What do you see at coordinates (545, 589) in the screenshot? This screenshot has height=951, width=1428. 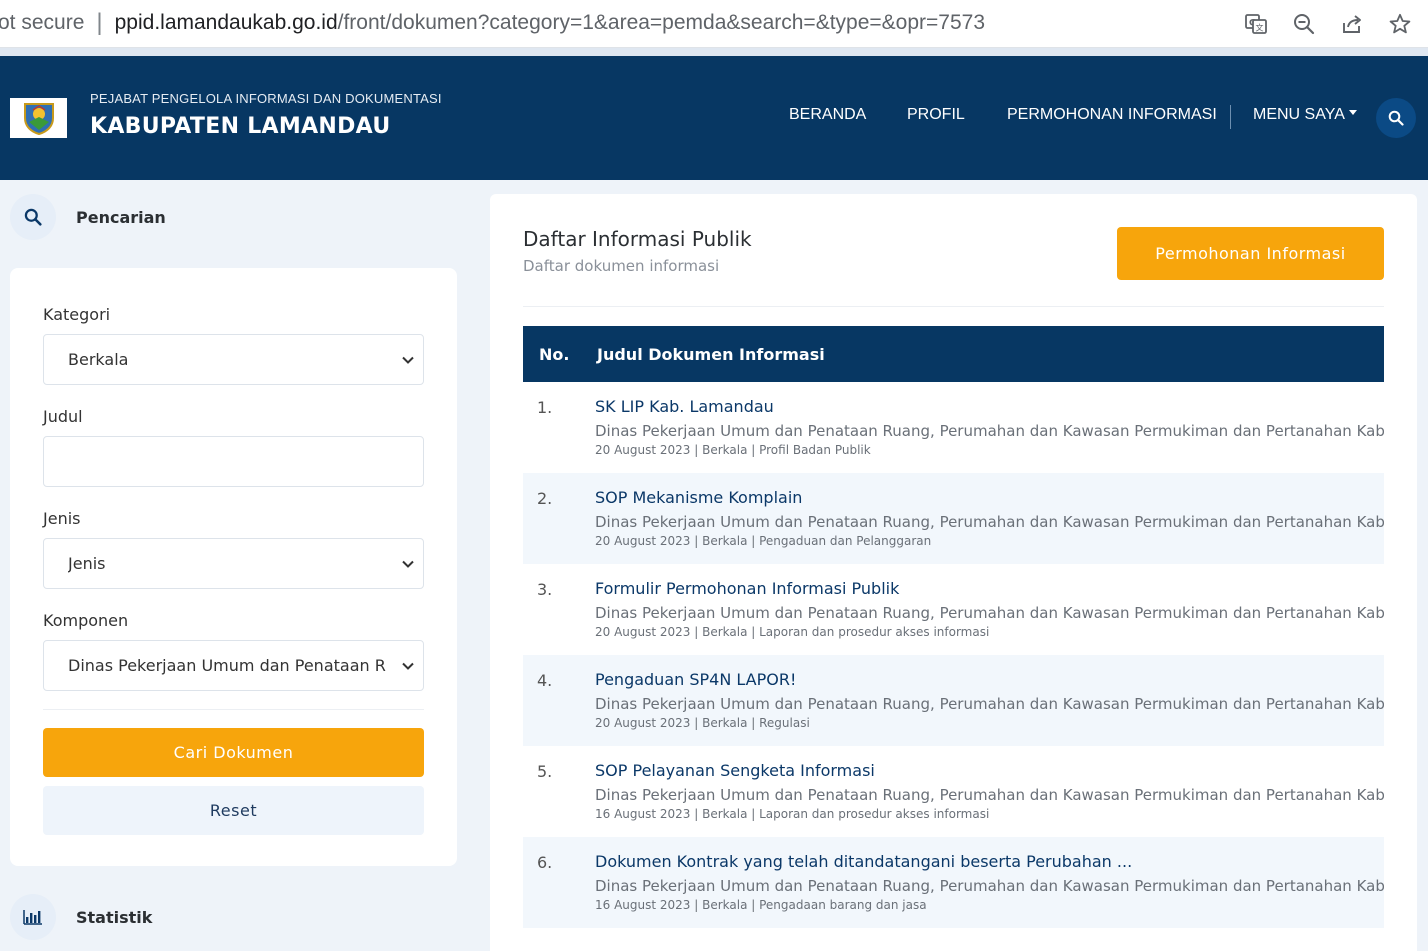 I see `row-number: 3.` at bounding box center [545, 589].